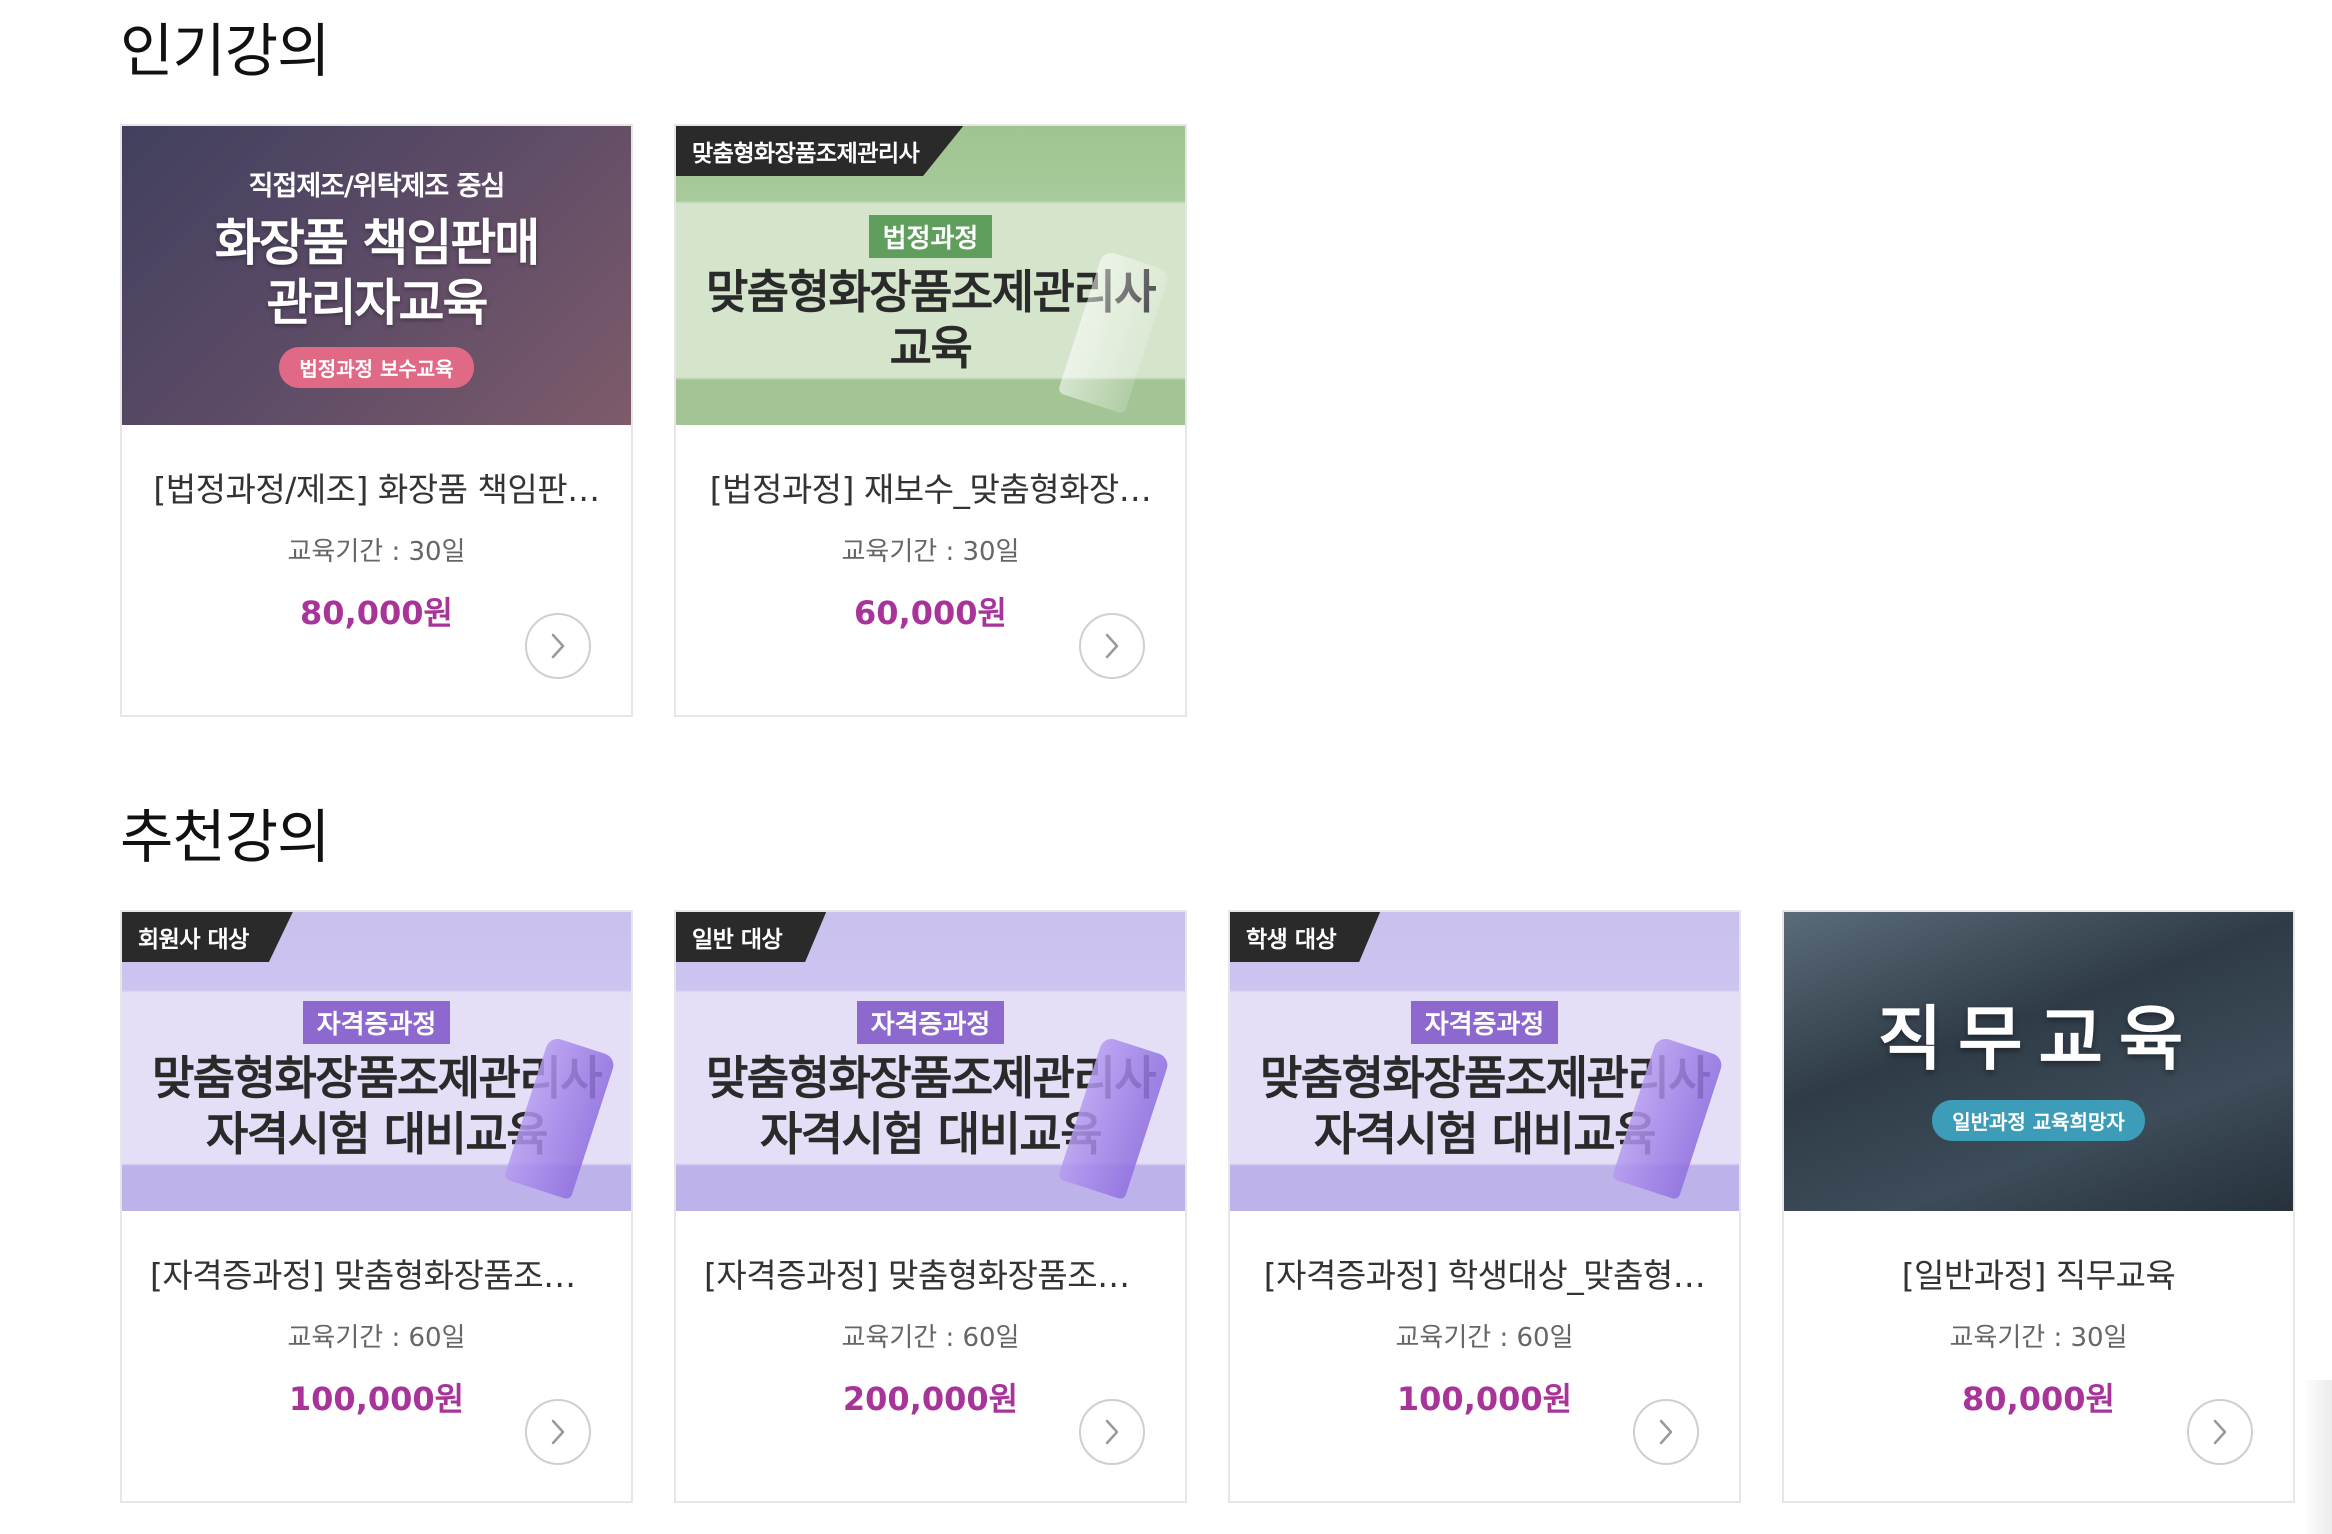  Describe the element at coordinates (931, 348) in the screenshot. I see `thumbnail-title-line2: 교육` at that location.